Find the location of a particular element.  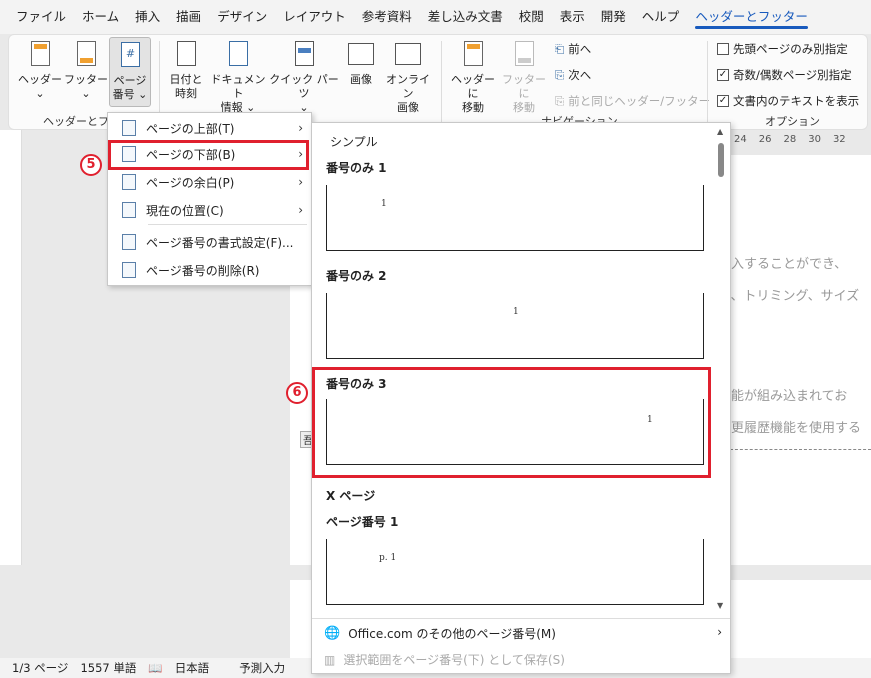

menu-tab: デザイン is located at coordinates (242, 17).